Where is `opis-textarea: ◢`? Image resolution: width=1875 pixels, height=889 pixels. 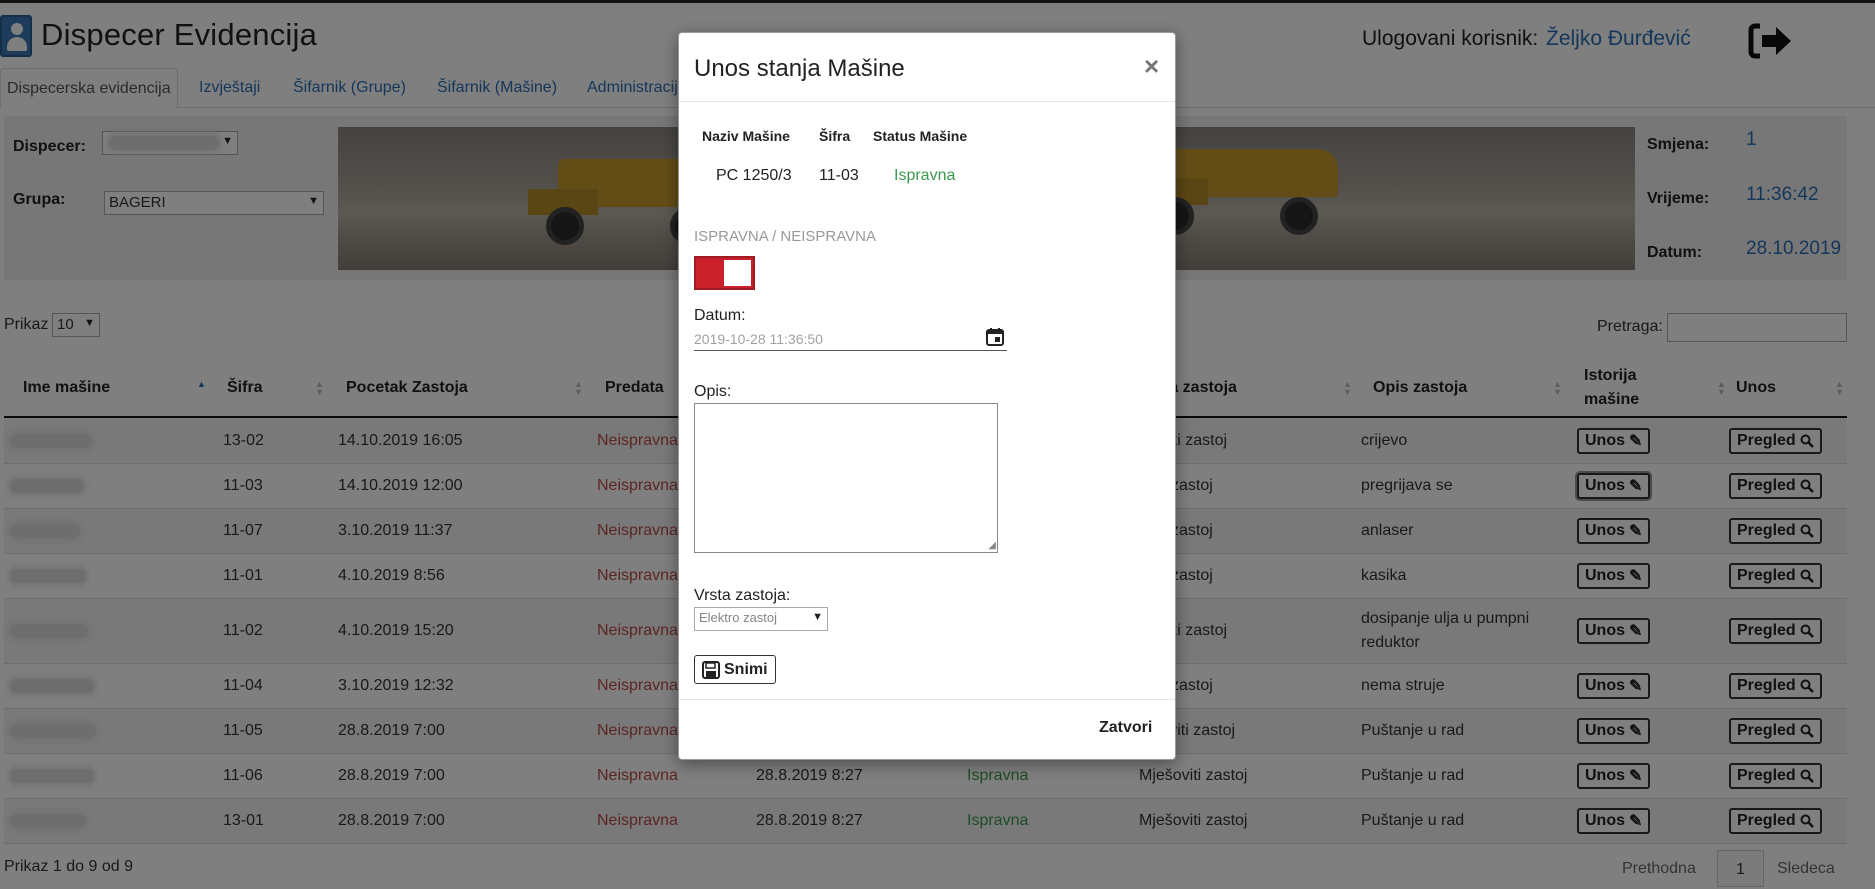
opis-textarea: ◢ is located at coordinates (846, 478).